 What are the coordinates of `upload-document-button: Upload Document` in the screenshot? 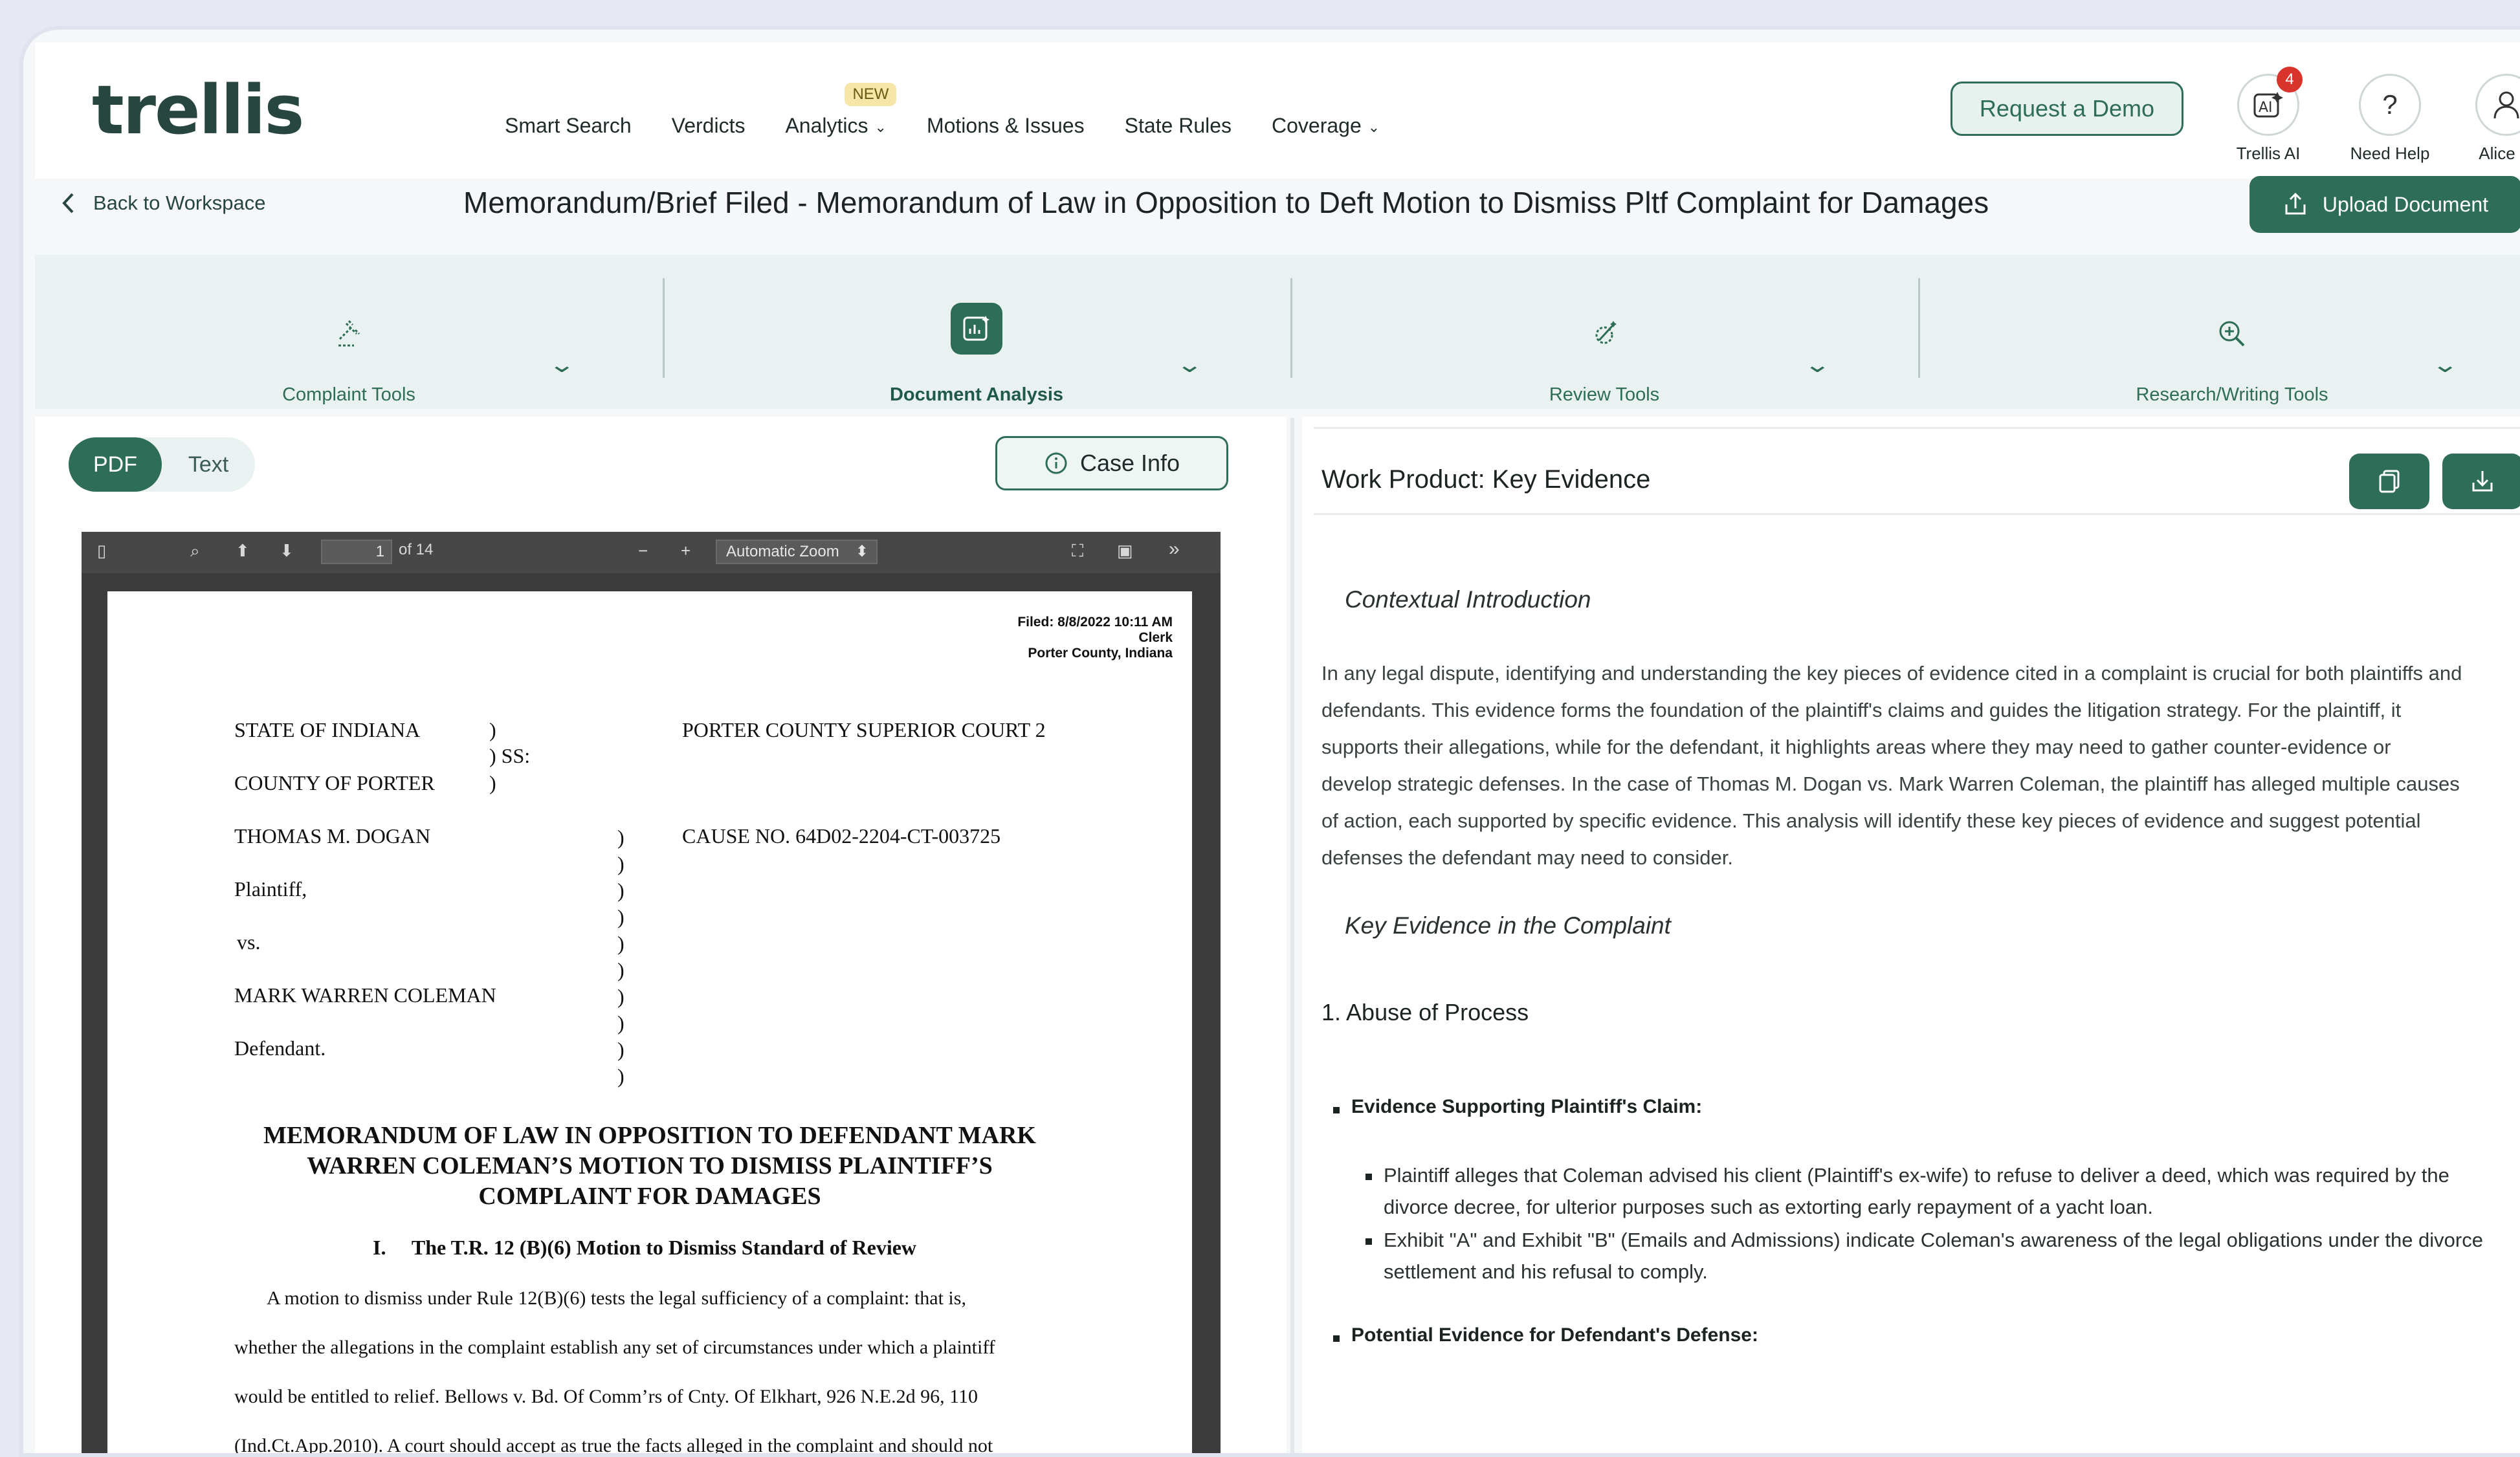 It's located at (2384, 204).